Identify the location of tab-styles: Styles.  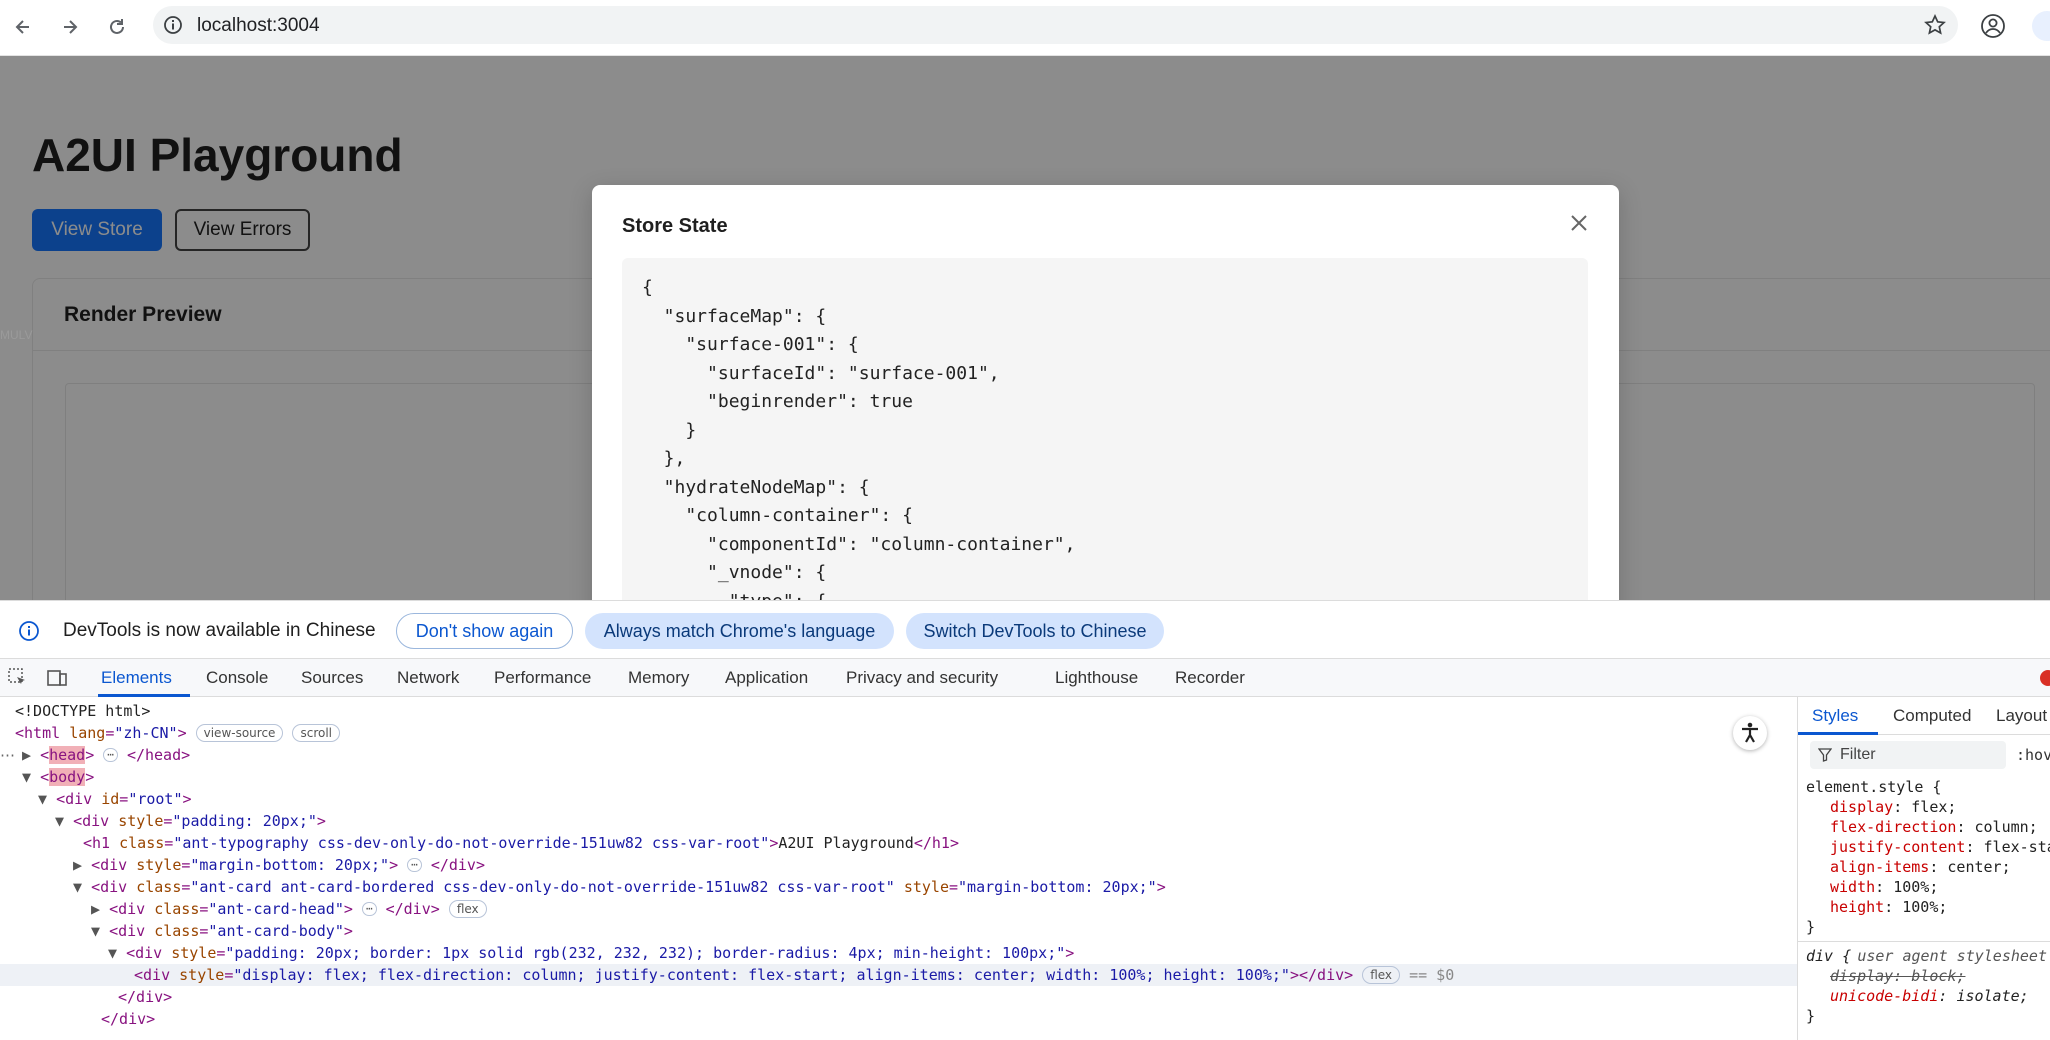
(1835, 716).